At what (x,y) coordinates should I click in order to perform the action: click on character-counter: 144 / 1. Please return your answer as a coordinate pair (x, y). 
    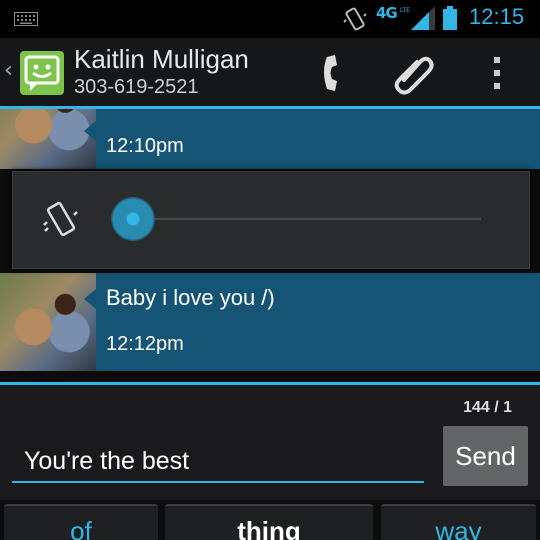
    Looking at the image, I should click on (487, 407).